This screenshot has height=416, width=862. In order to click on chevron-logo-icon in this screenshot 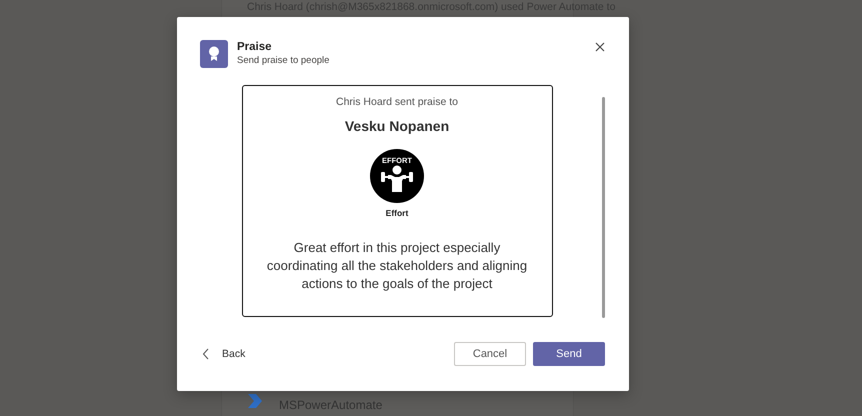, I will do `click(255, 401)`.